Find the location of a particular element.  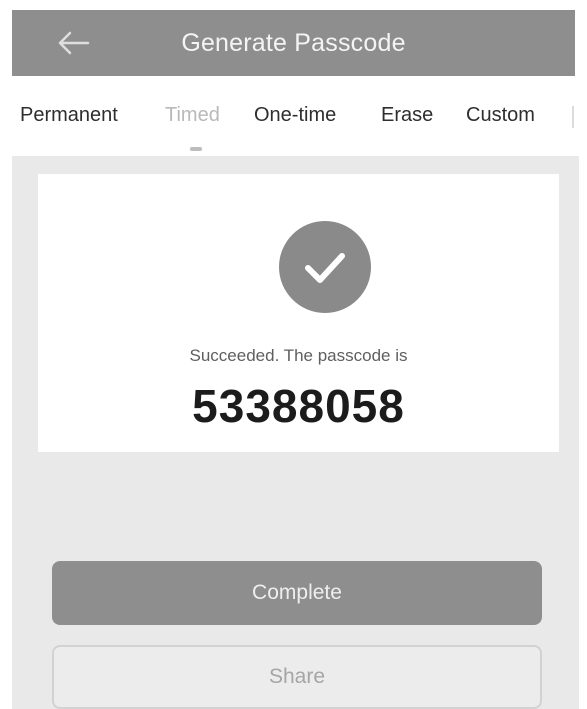

page-title: Generate Passcode is located at coordinates (293, 43).